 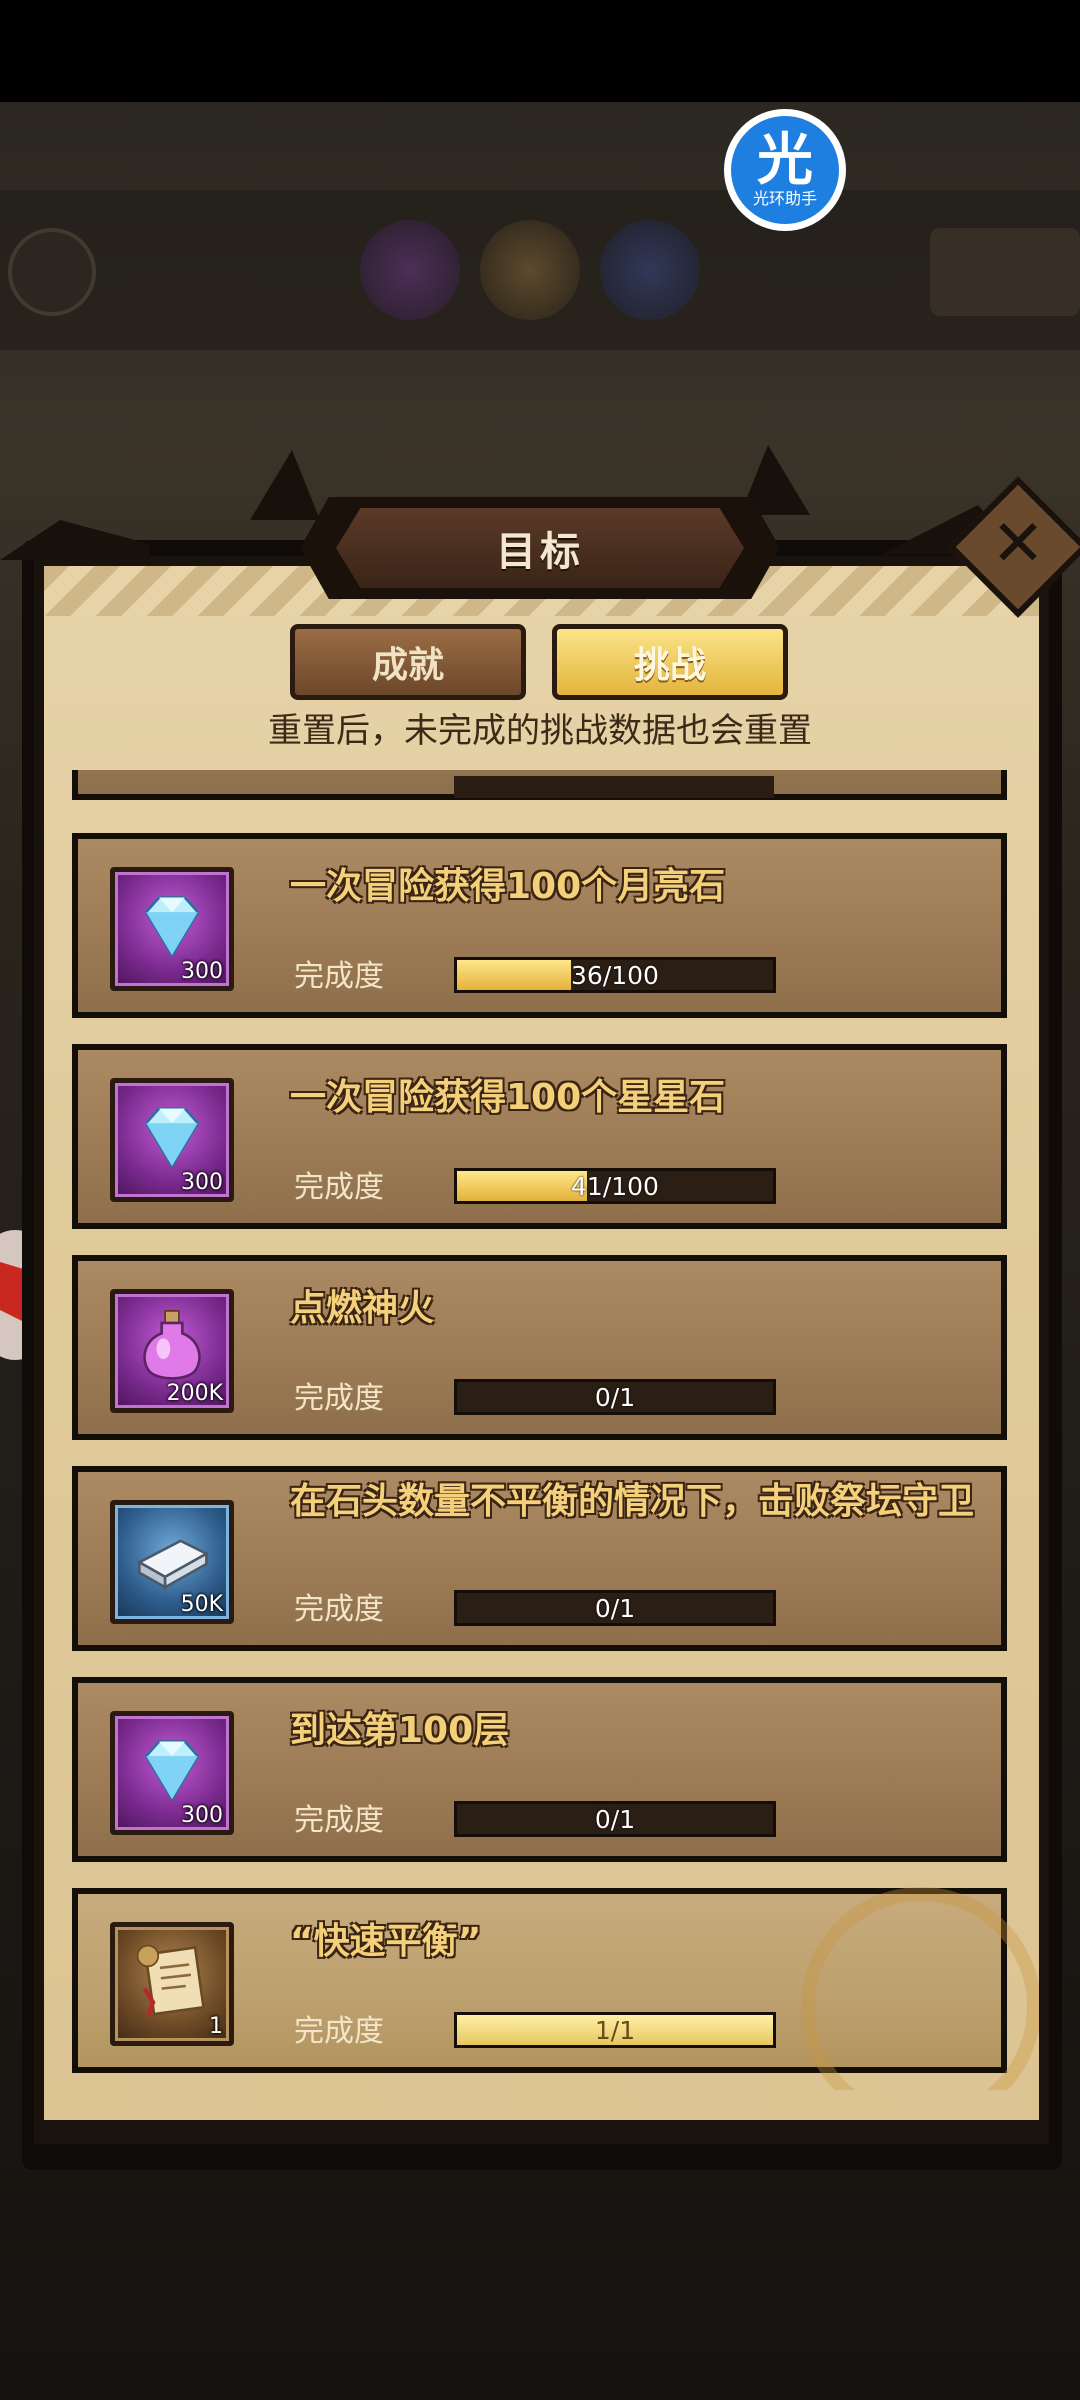 I want to click on progress-bar: 36/100, so click(x=615, y=975).